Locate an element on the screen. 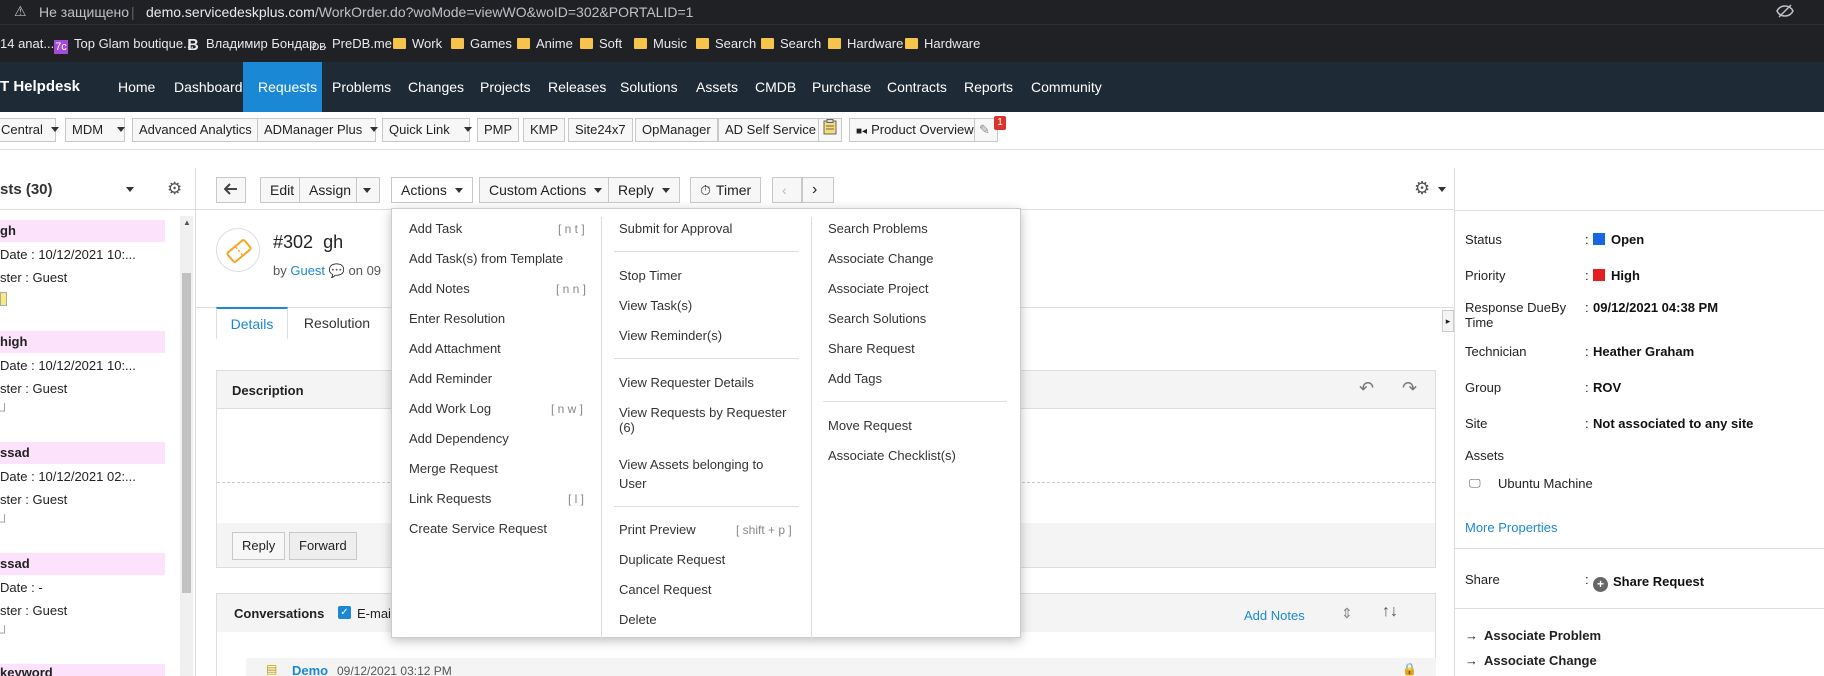 This screenshot has height=676, width=1824. undo-icon: ↶ is located at coordinates (1366, 388).